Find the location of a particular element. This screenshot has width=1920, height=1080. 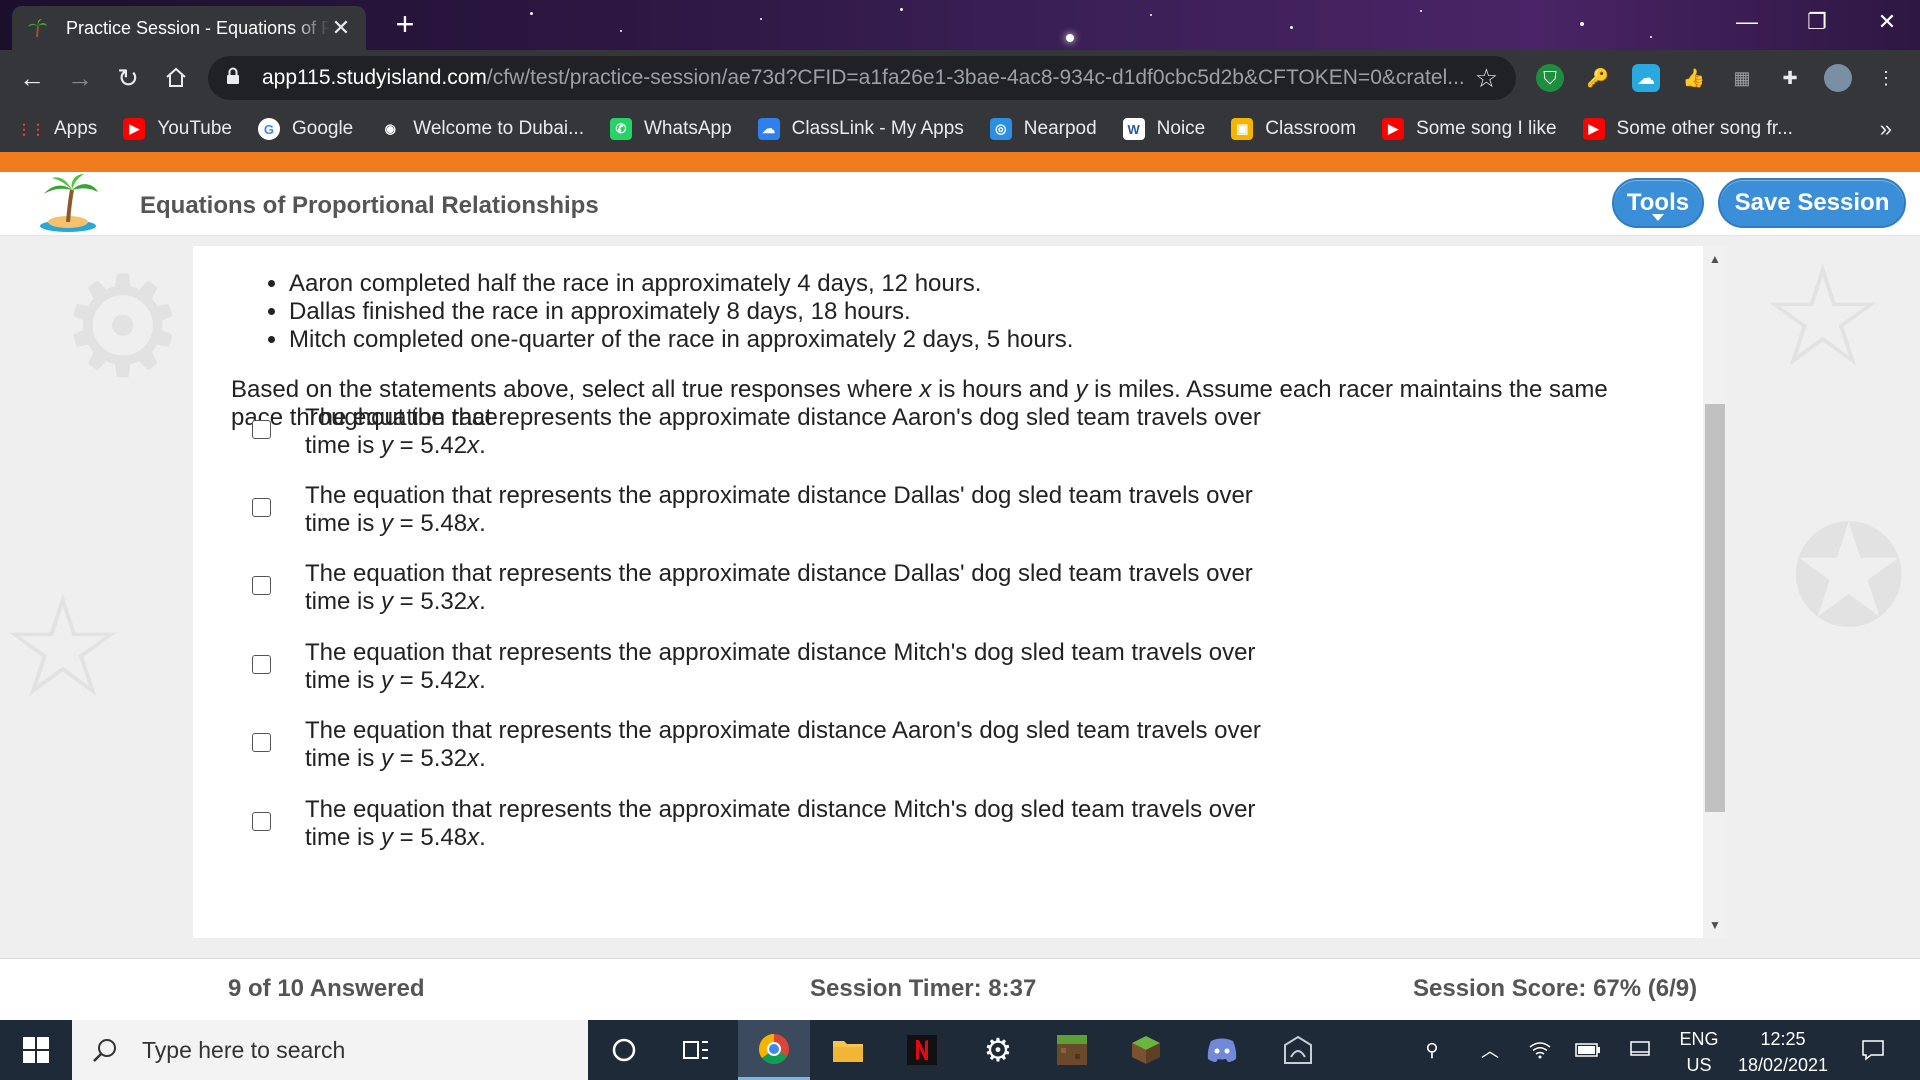

bookmark-star-icon: ☆ is located at coordinates (1486, 78).